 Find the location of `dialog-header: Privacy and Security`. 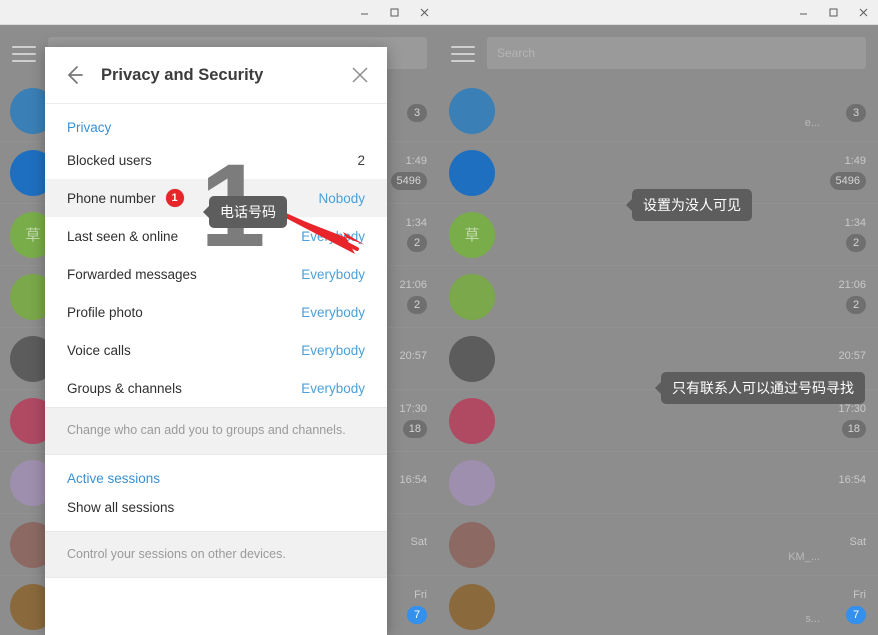

dialog-header: Privacy and Security is located at coordinates (216, 75).